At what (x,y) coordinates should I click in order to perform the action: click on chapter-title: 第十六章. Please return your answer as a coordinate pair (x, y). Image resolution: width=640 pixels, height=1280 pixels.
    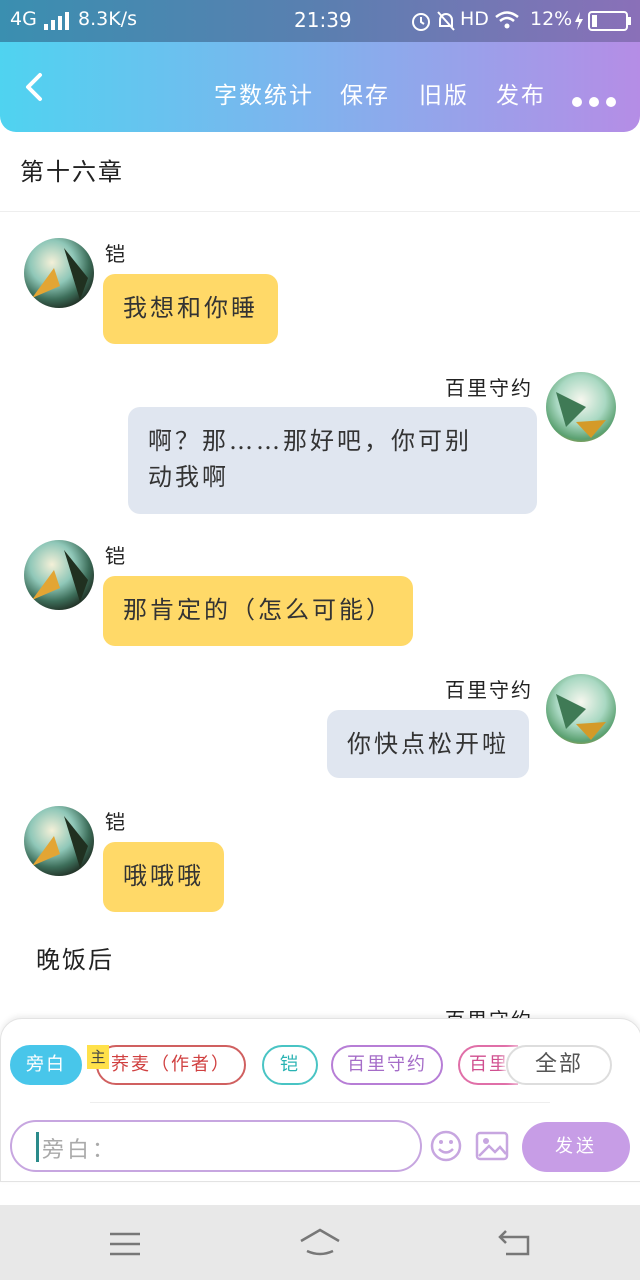
    Looking at the image, I should click on (72, 172).